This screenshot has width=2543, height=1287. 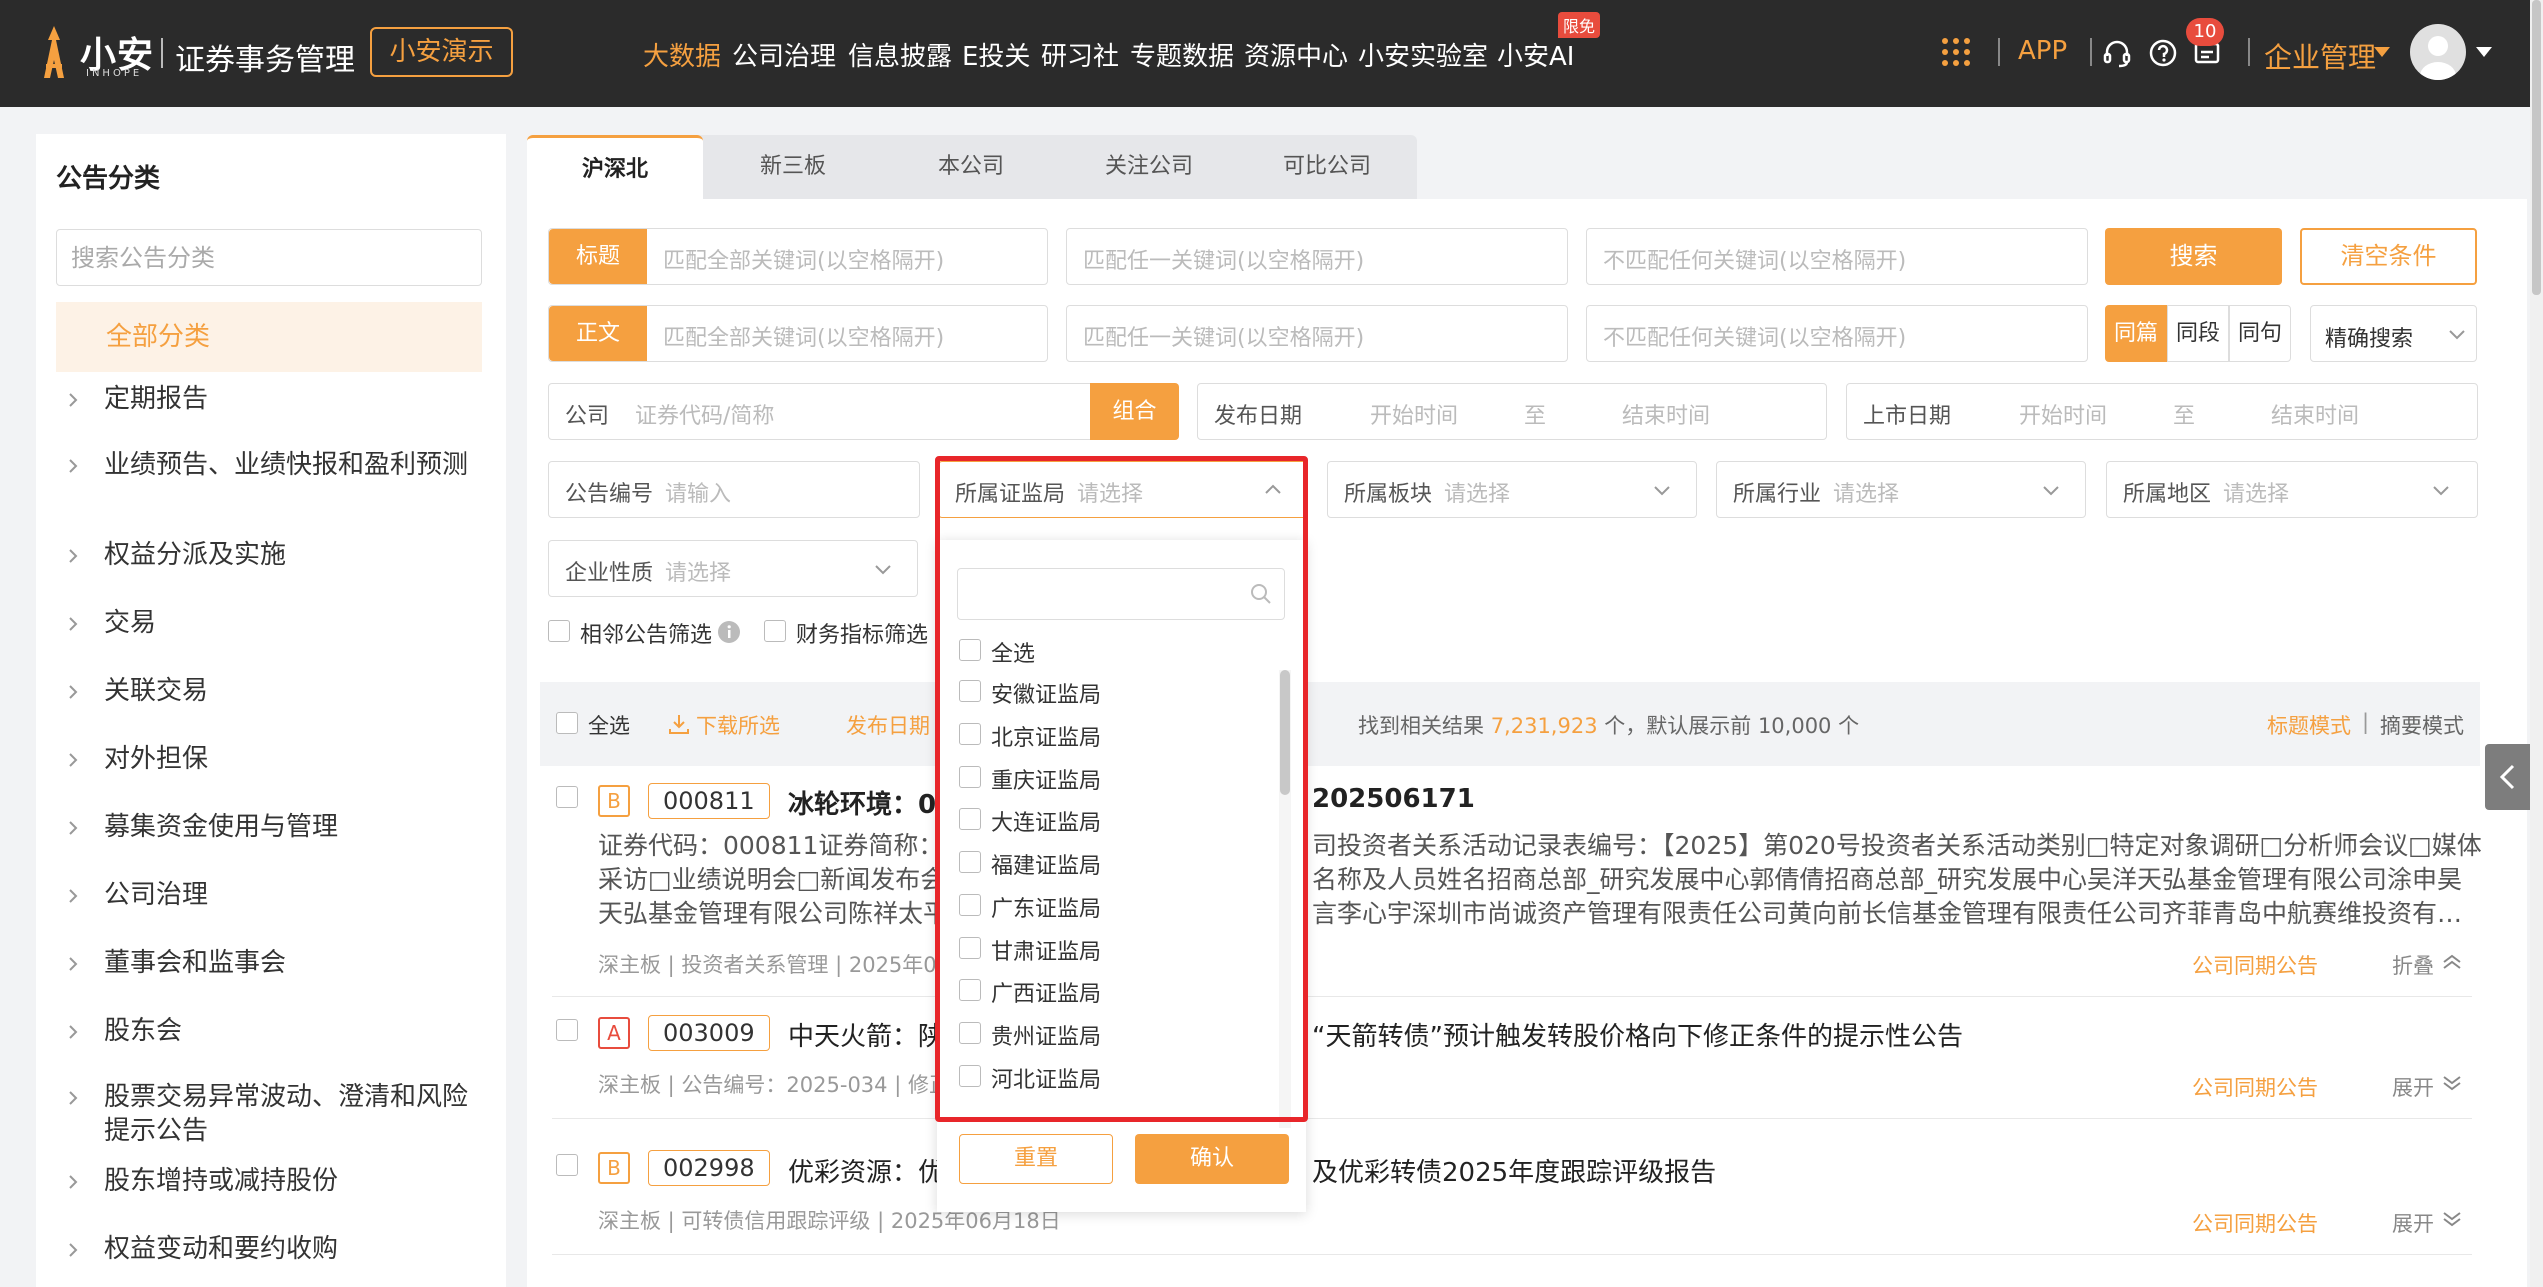 I want to click on industry-select: 所属行业 请选择, so click(x=1901, y=489).